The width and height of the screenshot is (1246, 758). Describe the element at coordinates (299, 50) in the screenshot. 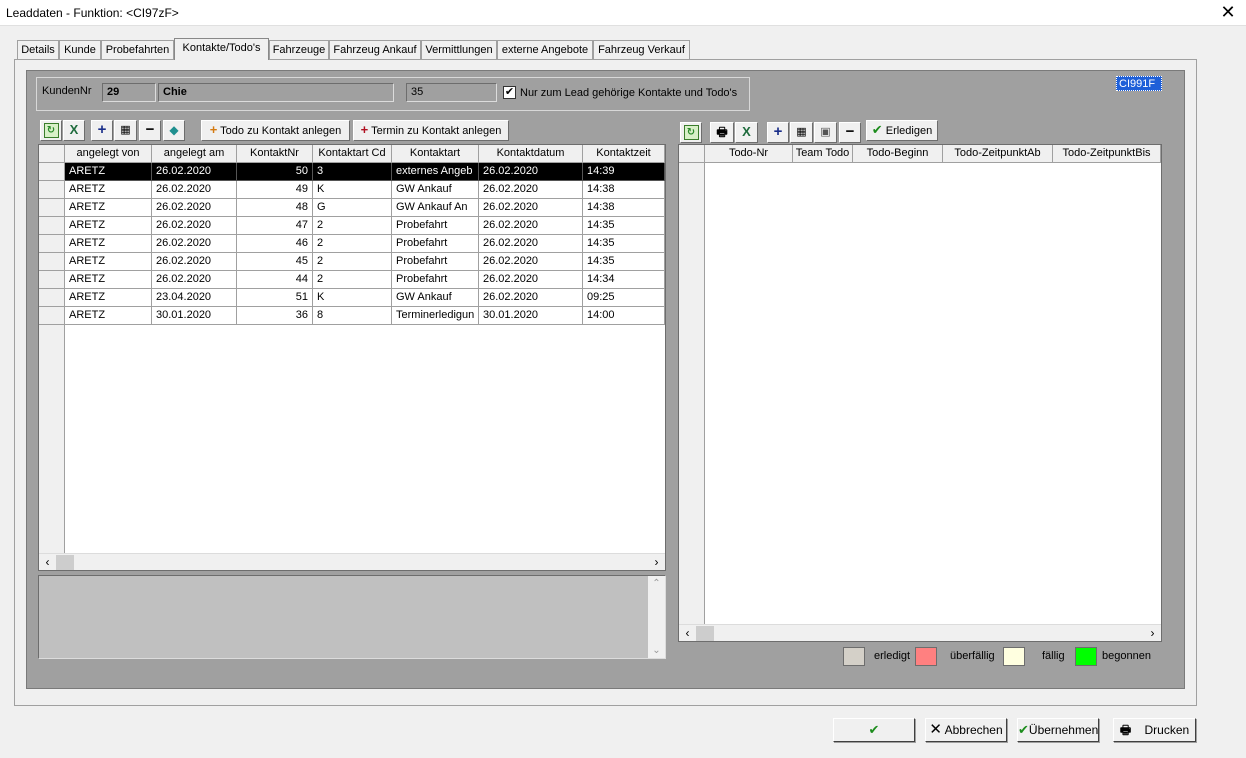

I see `tab-fahrzeuge: Fahrzeuge` at that location.